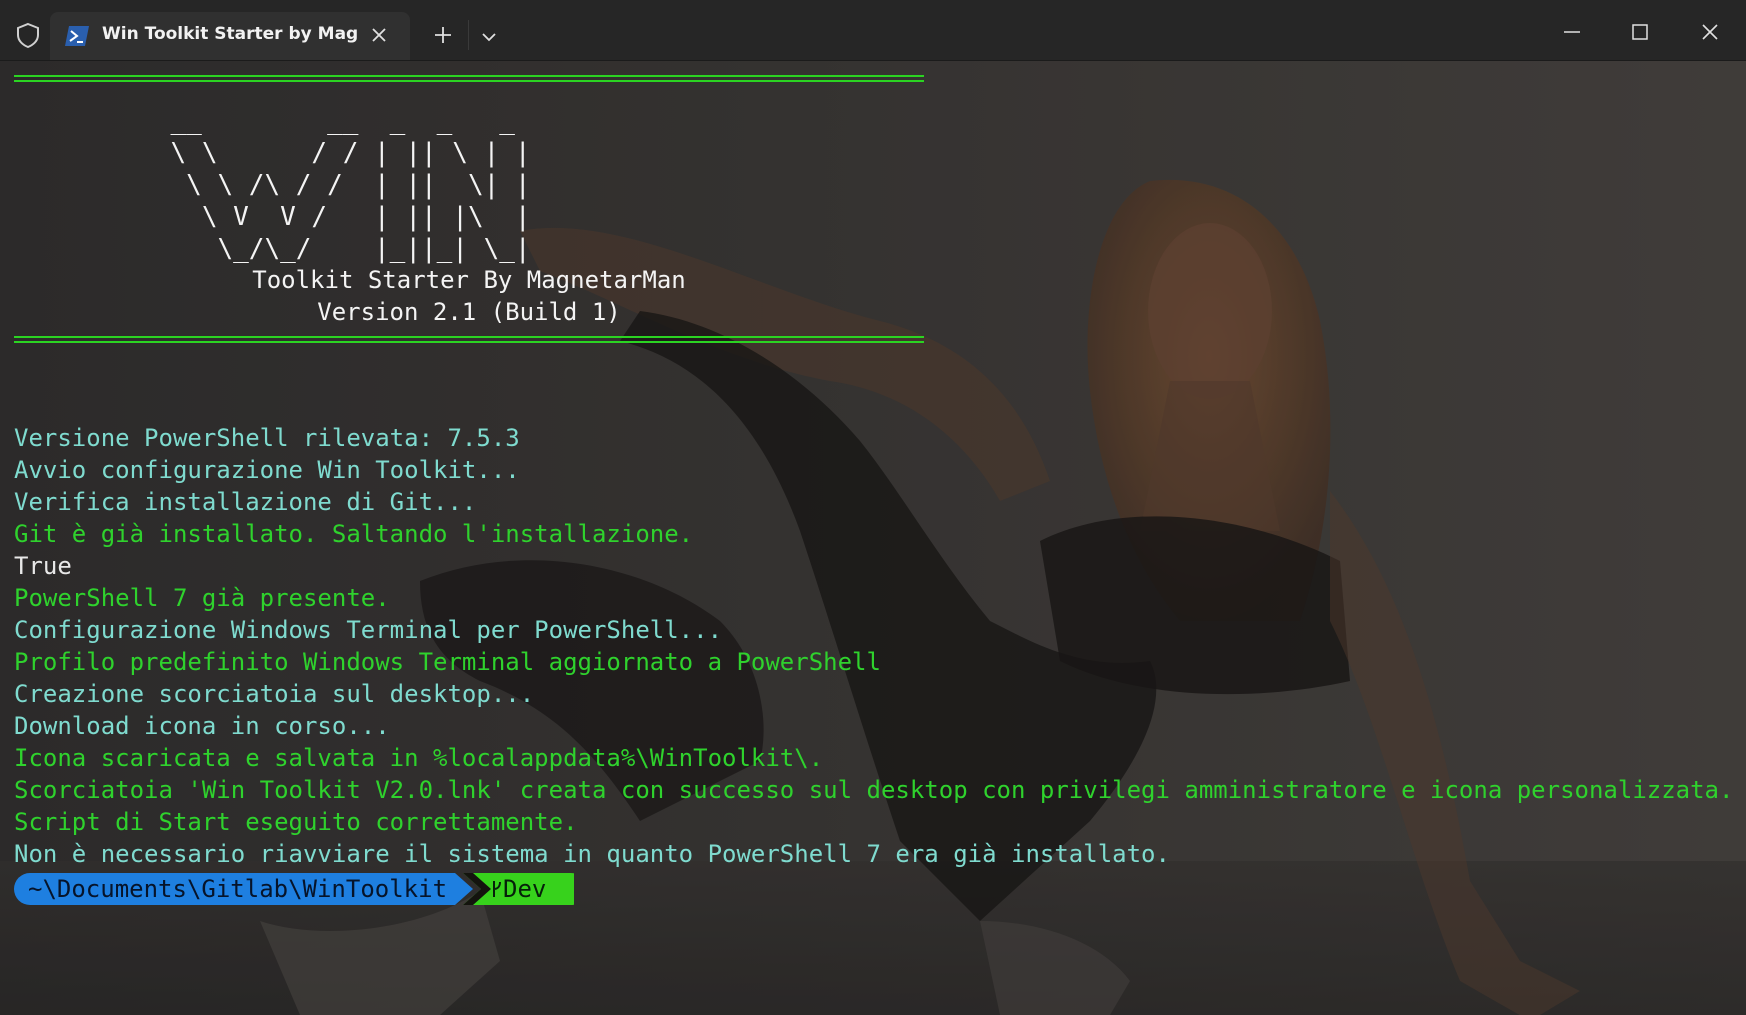 The width and height of the screenshot is (1746, 1015). I want to click on git-branch-icon, so click(497, 889).